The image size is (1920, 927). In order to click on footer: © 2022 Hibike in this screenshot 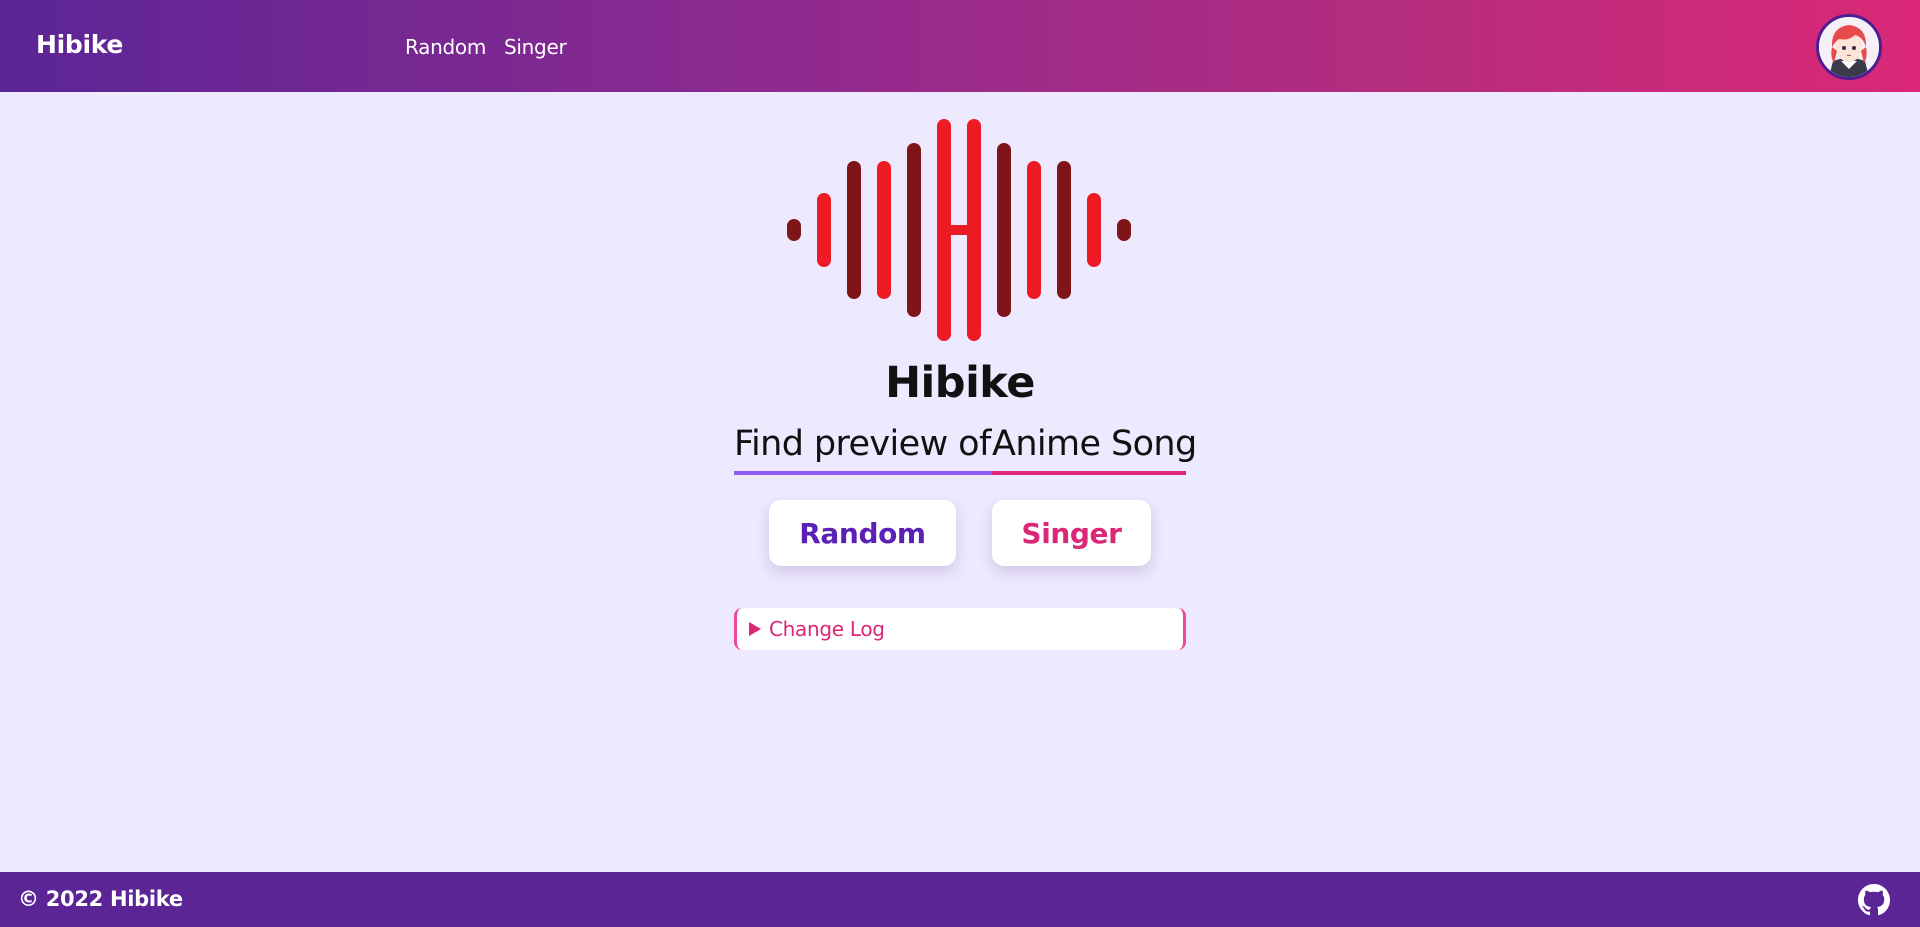, I will do `click(960, 899)`.